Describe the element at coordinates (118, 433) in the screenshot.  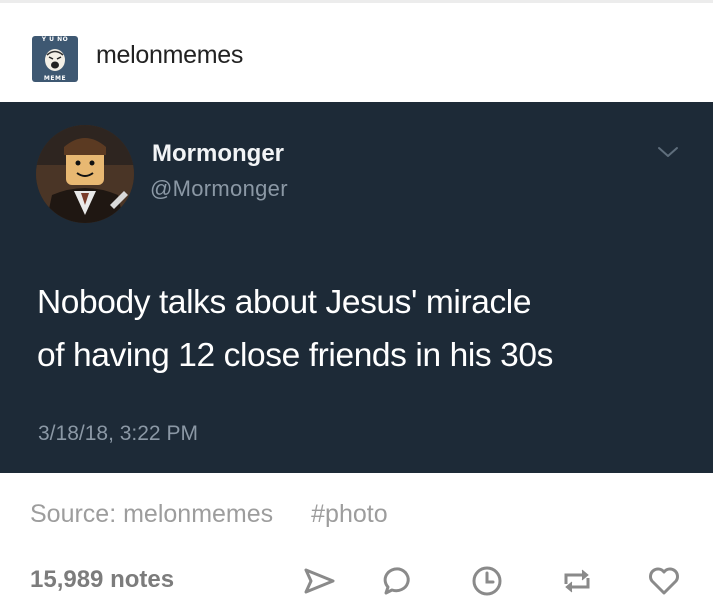
I see `tweet-timestamp: 3/18/18, 3:22 PM` at that location.